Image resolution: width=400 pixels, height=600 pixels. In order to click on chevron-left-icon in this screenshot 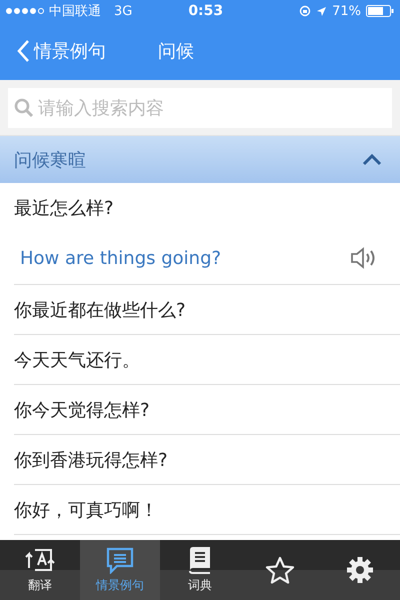, I will do `click(23, 51)`.